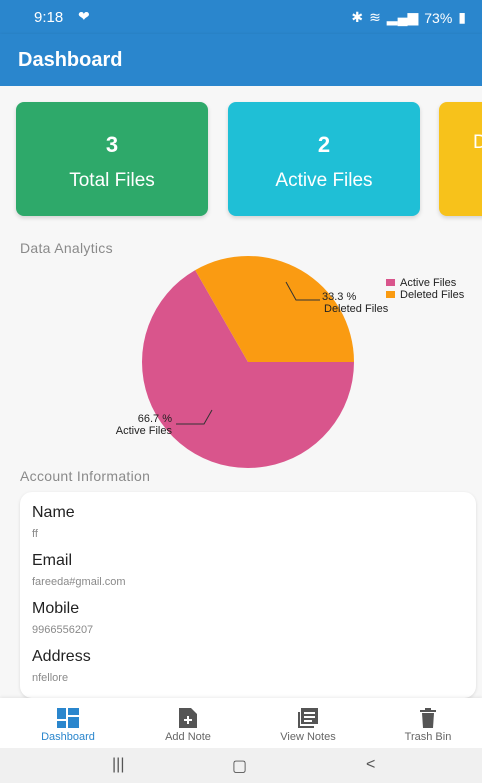 The height and width of the screenshot is (783, 482). What do you see at coordinates (357, 17) in the screenshot?
I see `bluetooth-icon: ✱` at bounding box center [357, 17].